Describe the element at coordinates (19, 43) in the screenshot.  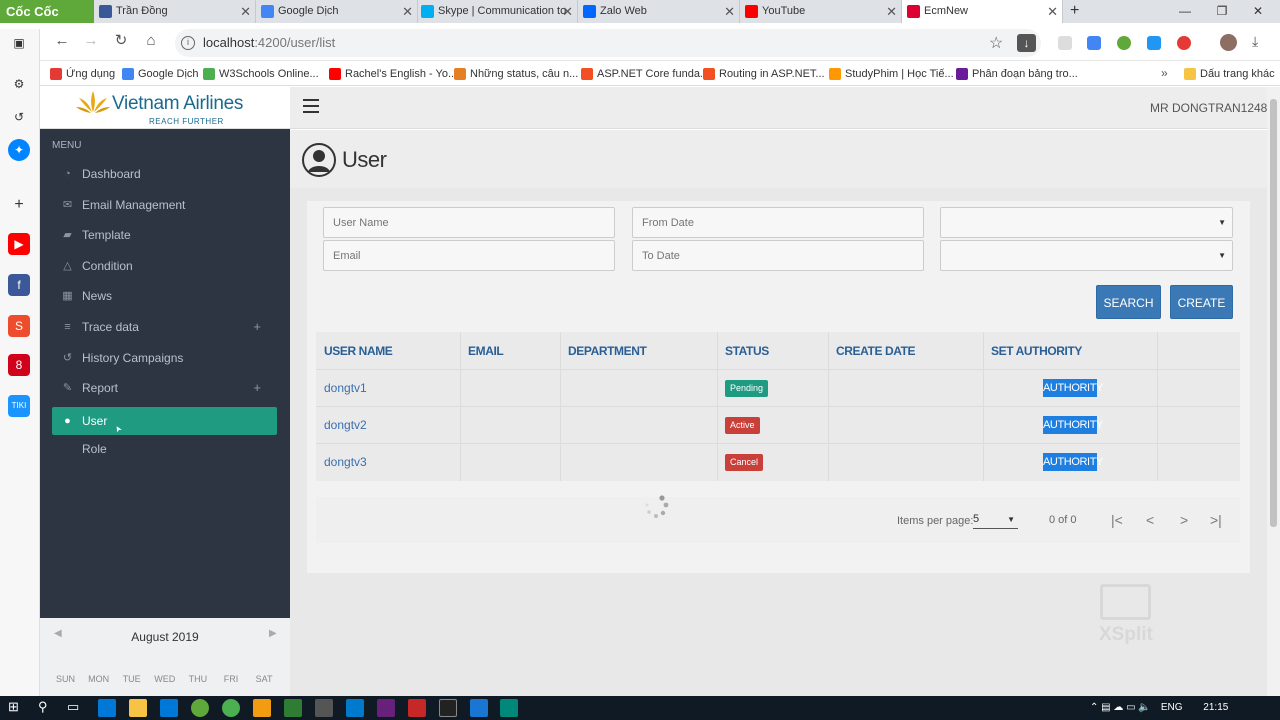
I see `sidebar-panel-icon: ▣` at that location.